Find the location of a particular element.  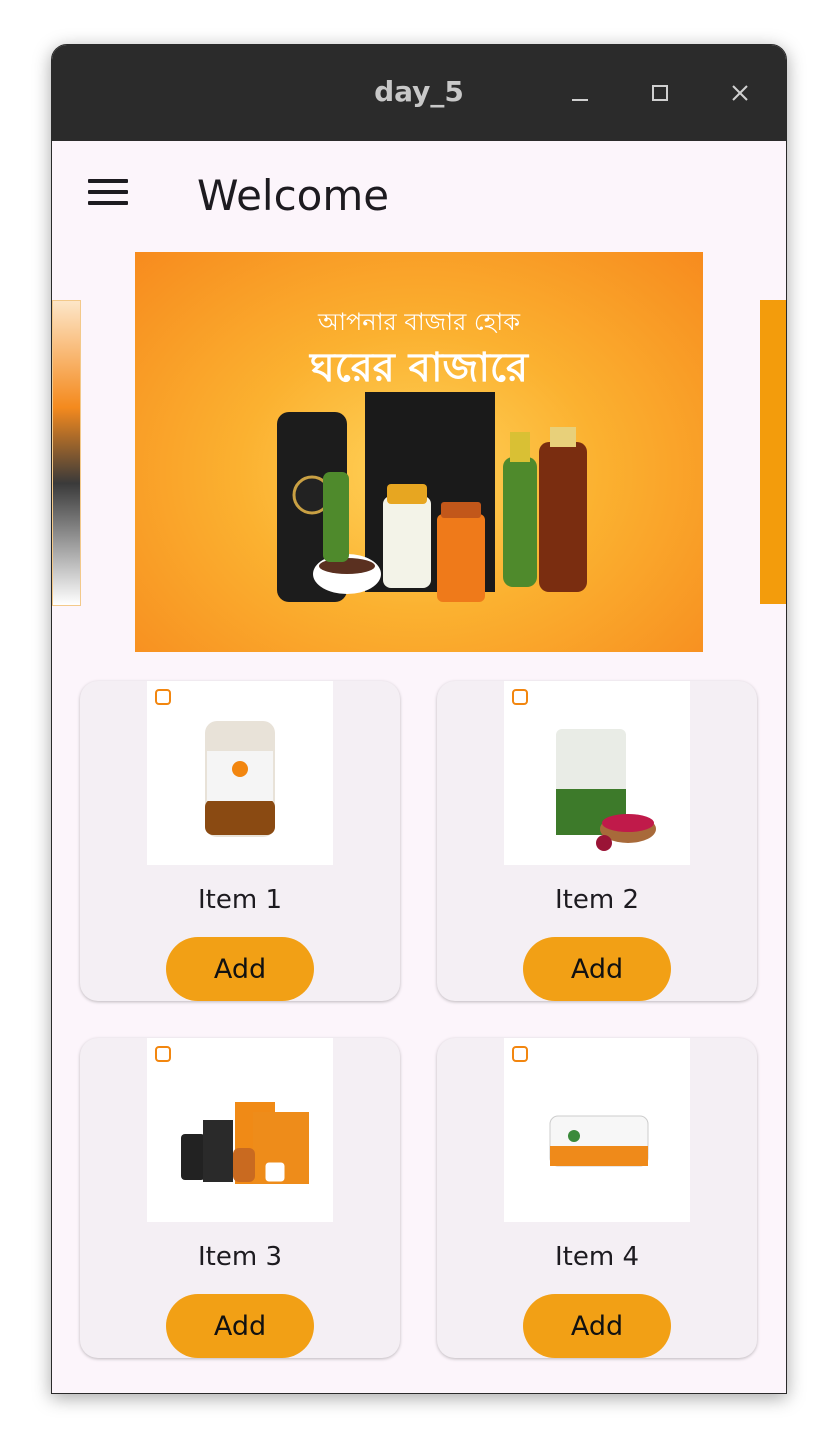

product-name: Item 4 is located at coordinates (597, 1257).